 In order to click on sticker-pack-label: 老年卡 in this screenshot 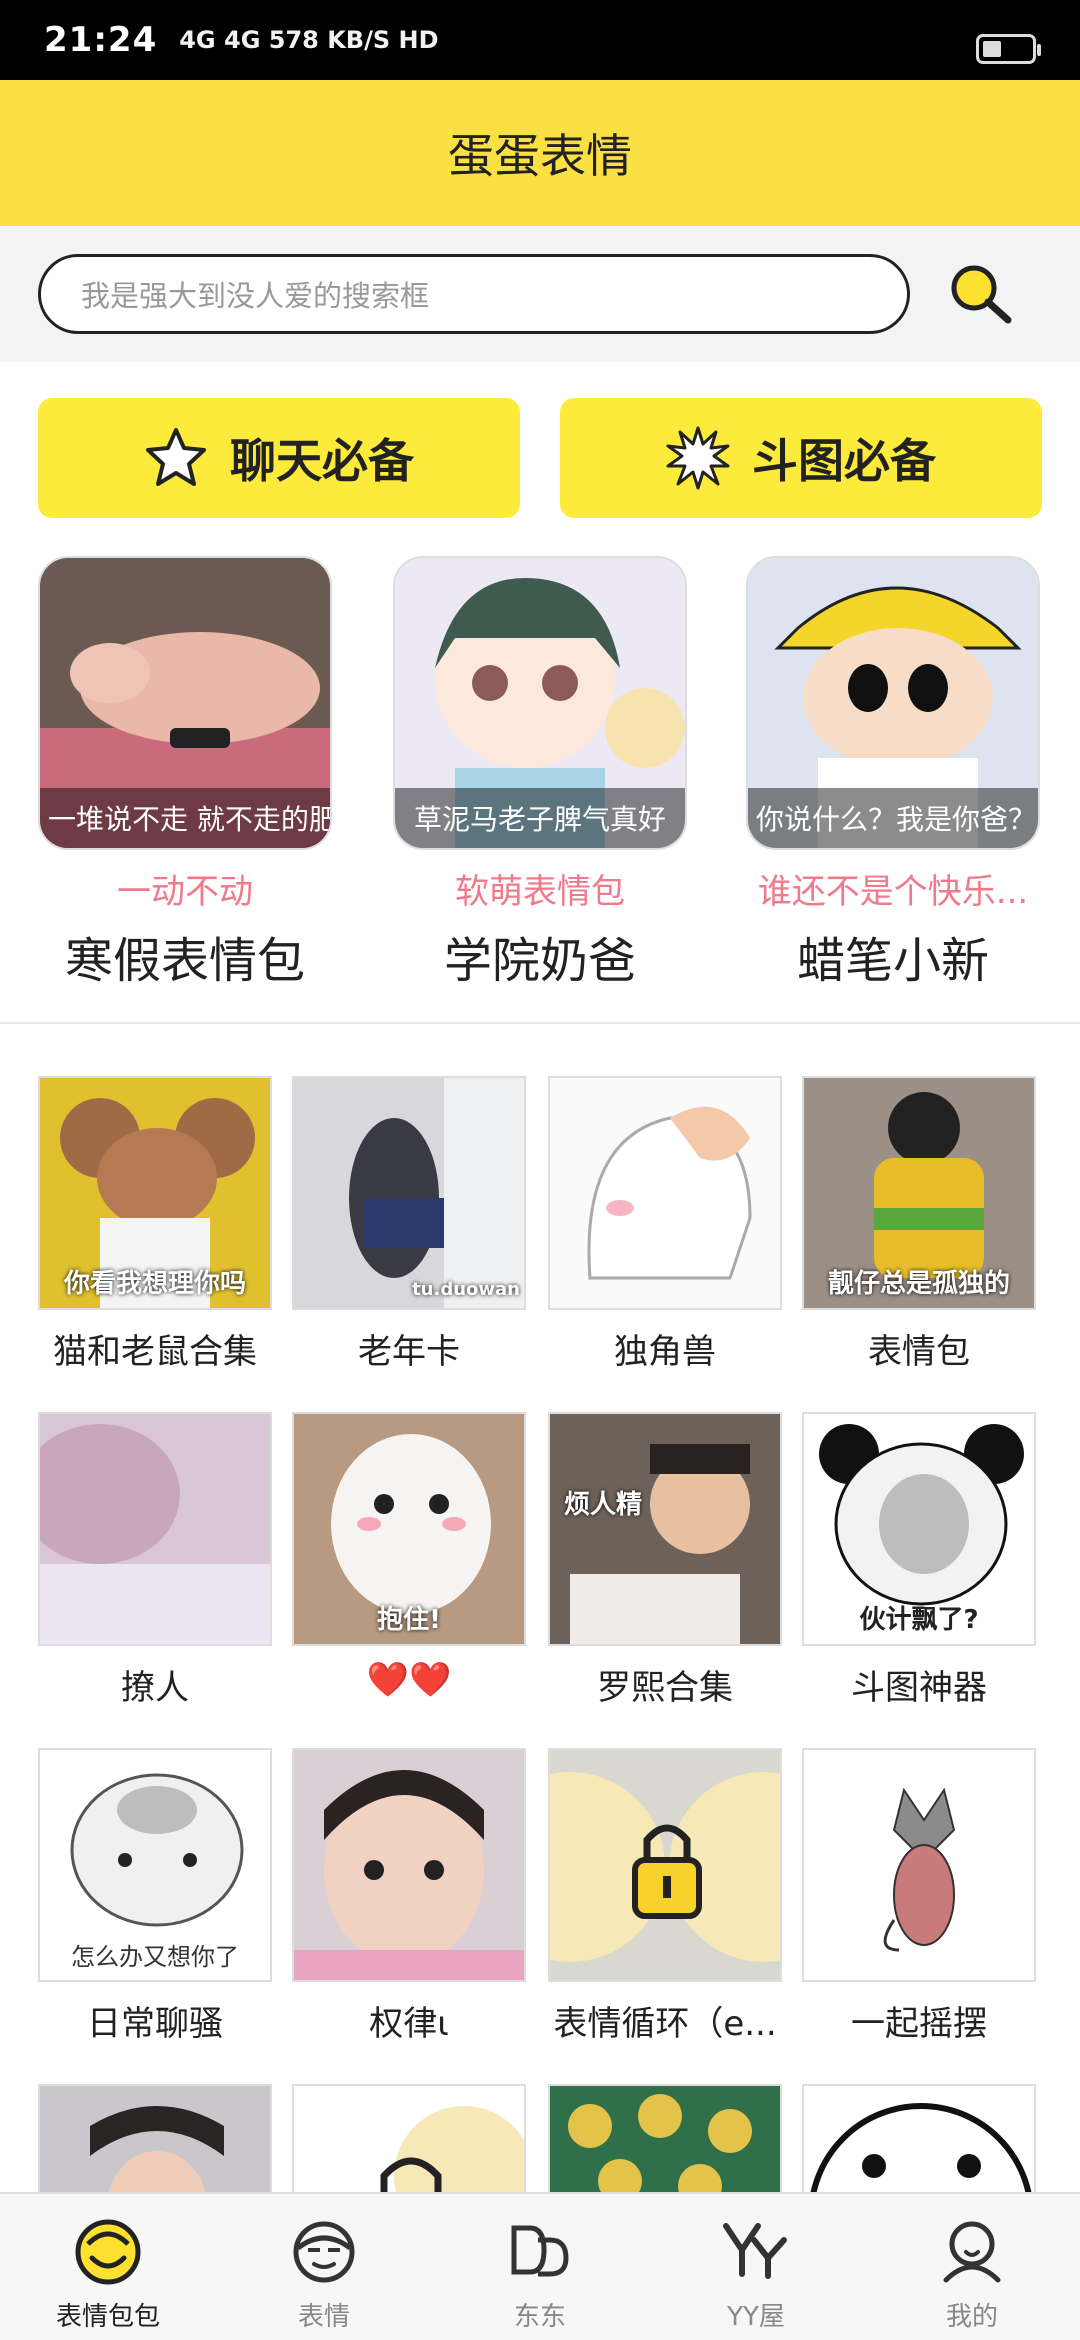, I will do `click(409, 1352)`.